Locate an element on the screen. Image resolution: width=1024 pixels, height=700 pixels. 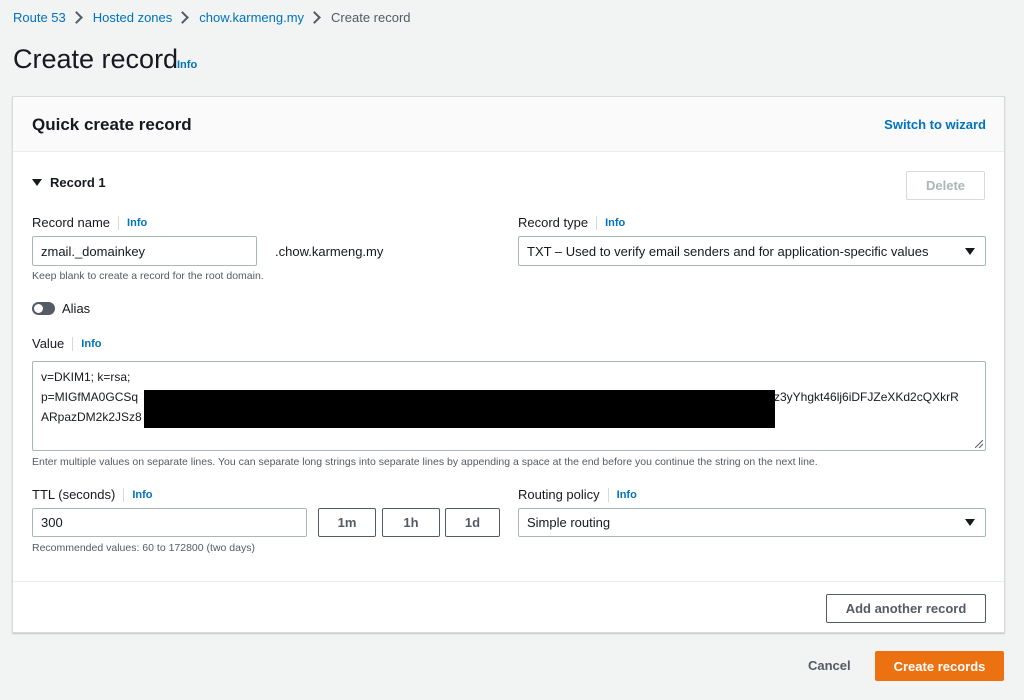
routing-policy-value: Simple routing is located at coordinates (569, 522).